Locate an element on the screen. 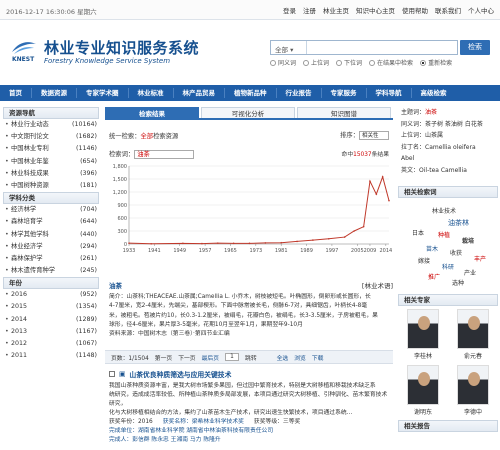  page-number-input: 1 is located at coordinates (232, 357).